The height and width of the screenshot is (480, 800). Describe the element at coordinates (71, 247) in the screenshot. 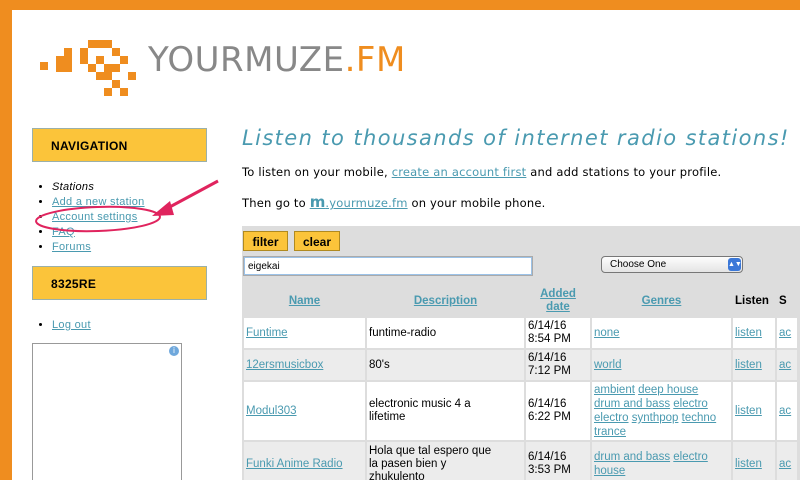

I see `forums-link: Forums` at that location.